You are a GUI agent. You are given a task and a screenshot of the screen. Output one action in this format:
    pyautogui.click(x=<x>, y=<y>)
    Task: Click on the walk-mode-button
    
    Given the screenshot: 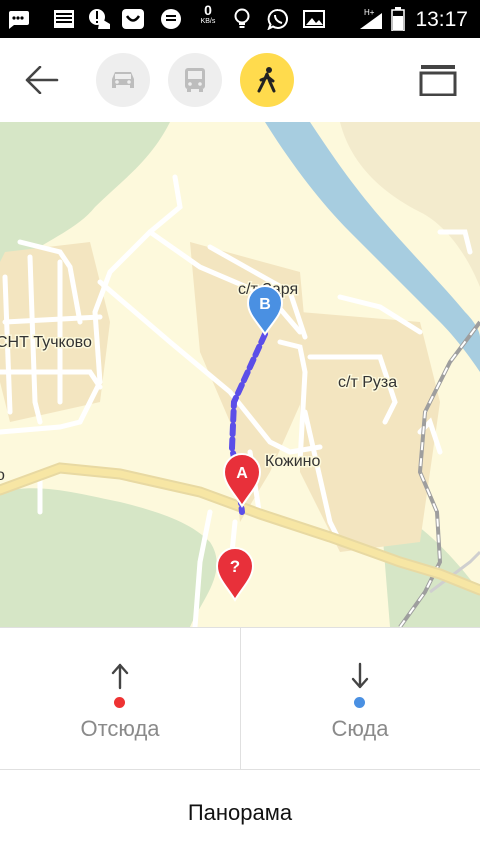 What is the action you would take?
    pyautogui.click(x=267, y=80)
    